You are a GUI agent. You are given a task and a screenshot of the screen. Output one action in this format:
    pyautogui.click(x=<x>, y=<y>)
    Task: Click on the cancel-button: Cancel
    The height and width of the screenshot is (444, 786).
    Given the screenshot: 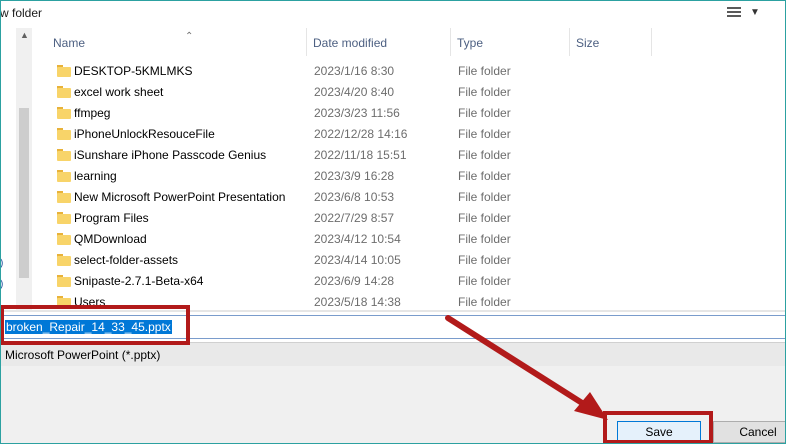 What is the action you would take?
    pyautogui.click(x=749, y=432)
    